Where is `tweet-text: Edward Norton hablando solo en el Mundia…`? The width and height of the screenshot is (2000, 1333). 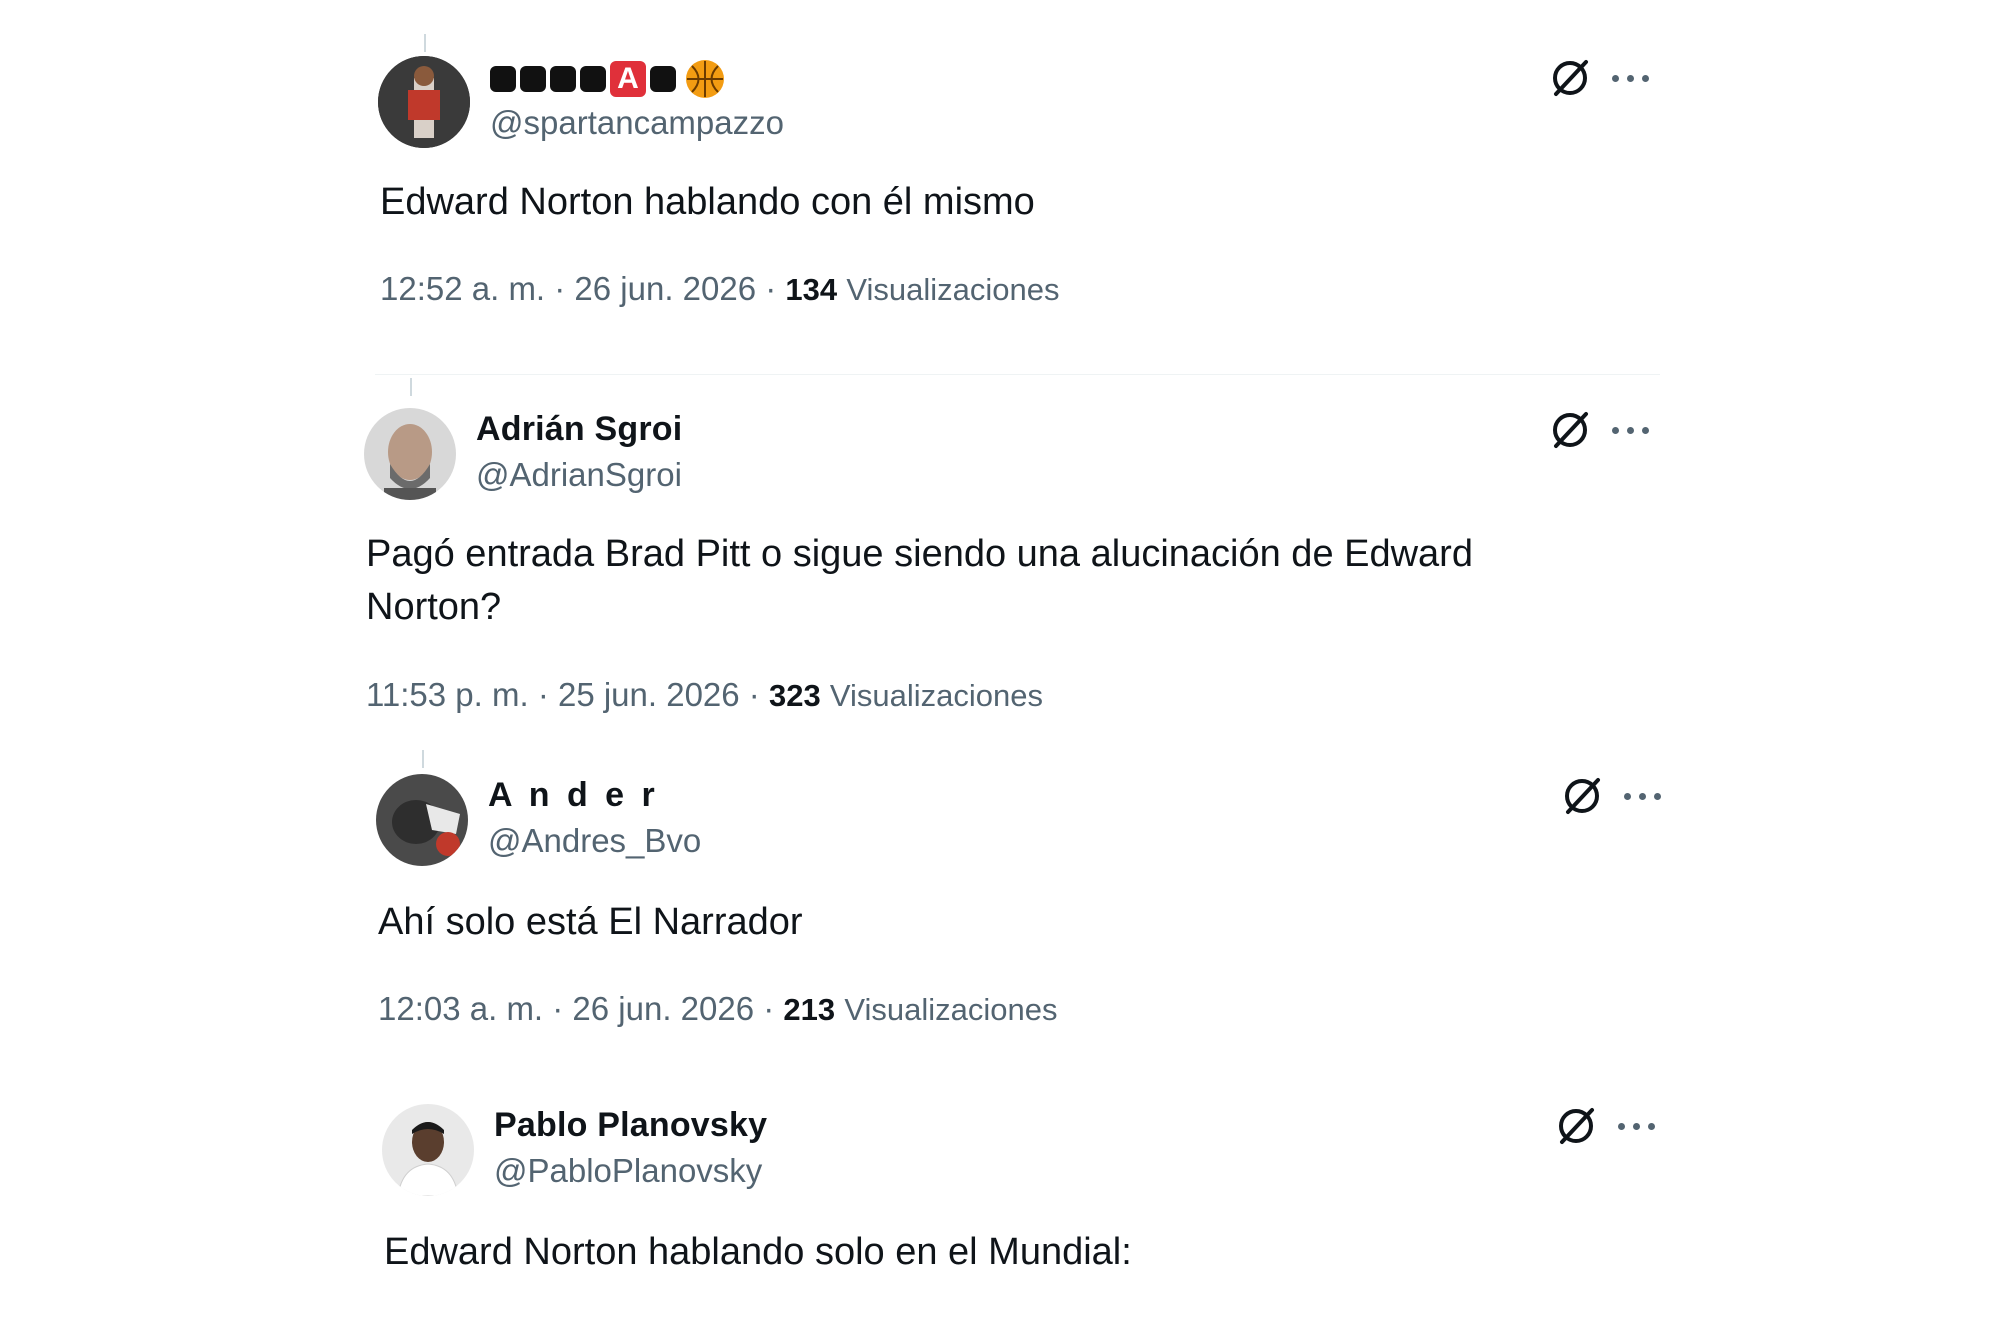 tweet-text: Edward Norton hablando solo en el Mundia… is located at coordinates (758, 1252).